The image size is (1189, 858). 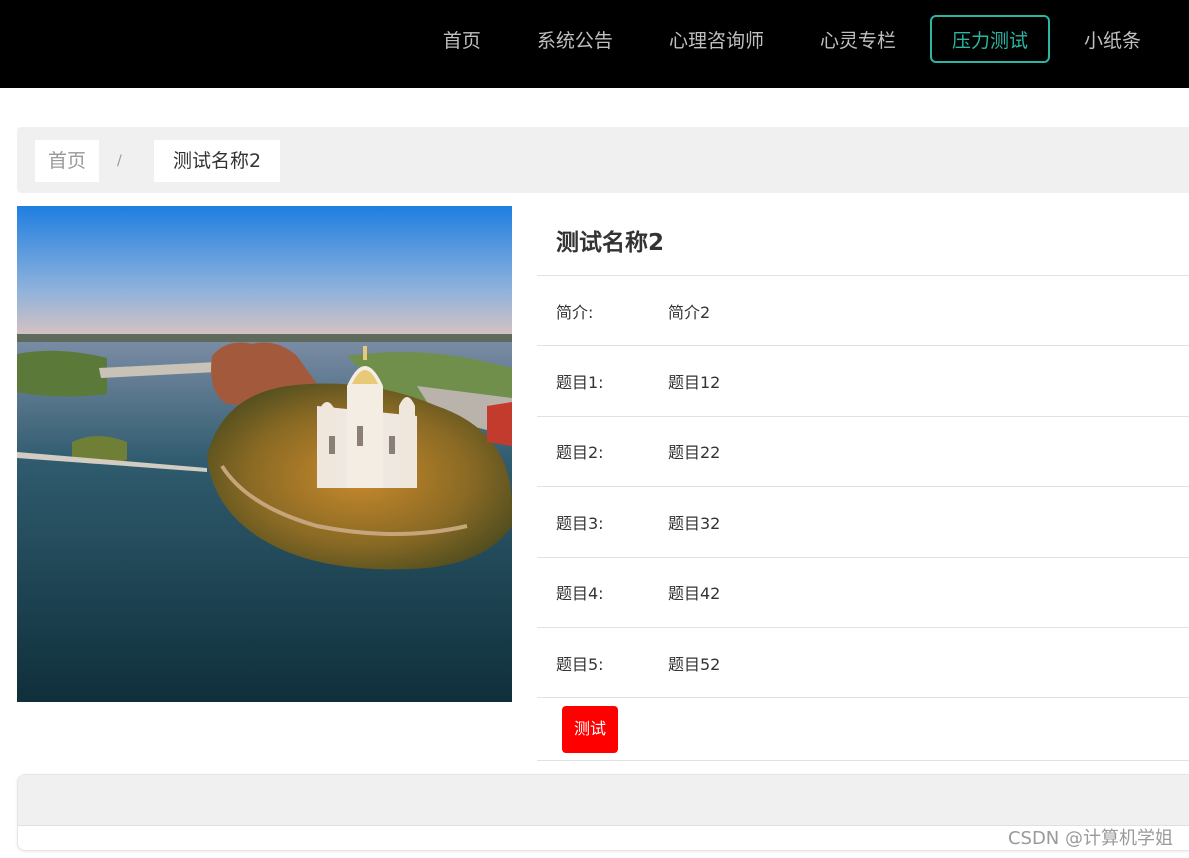 I want to click on detail-row: 题目5: 题目52, so click(x=863, y=663).